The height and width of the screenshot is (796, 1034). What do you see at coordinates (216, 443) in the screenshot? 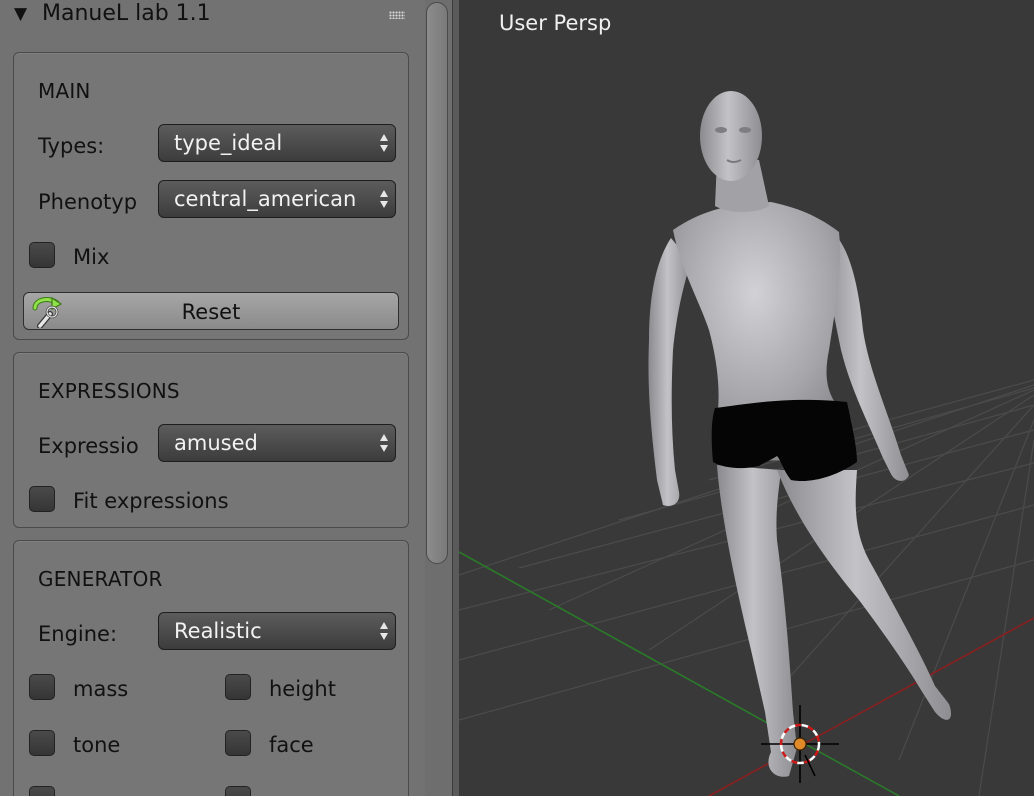
I see `expression-value: amused` at bounding box center [216, 443].